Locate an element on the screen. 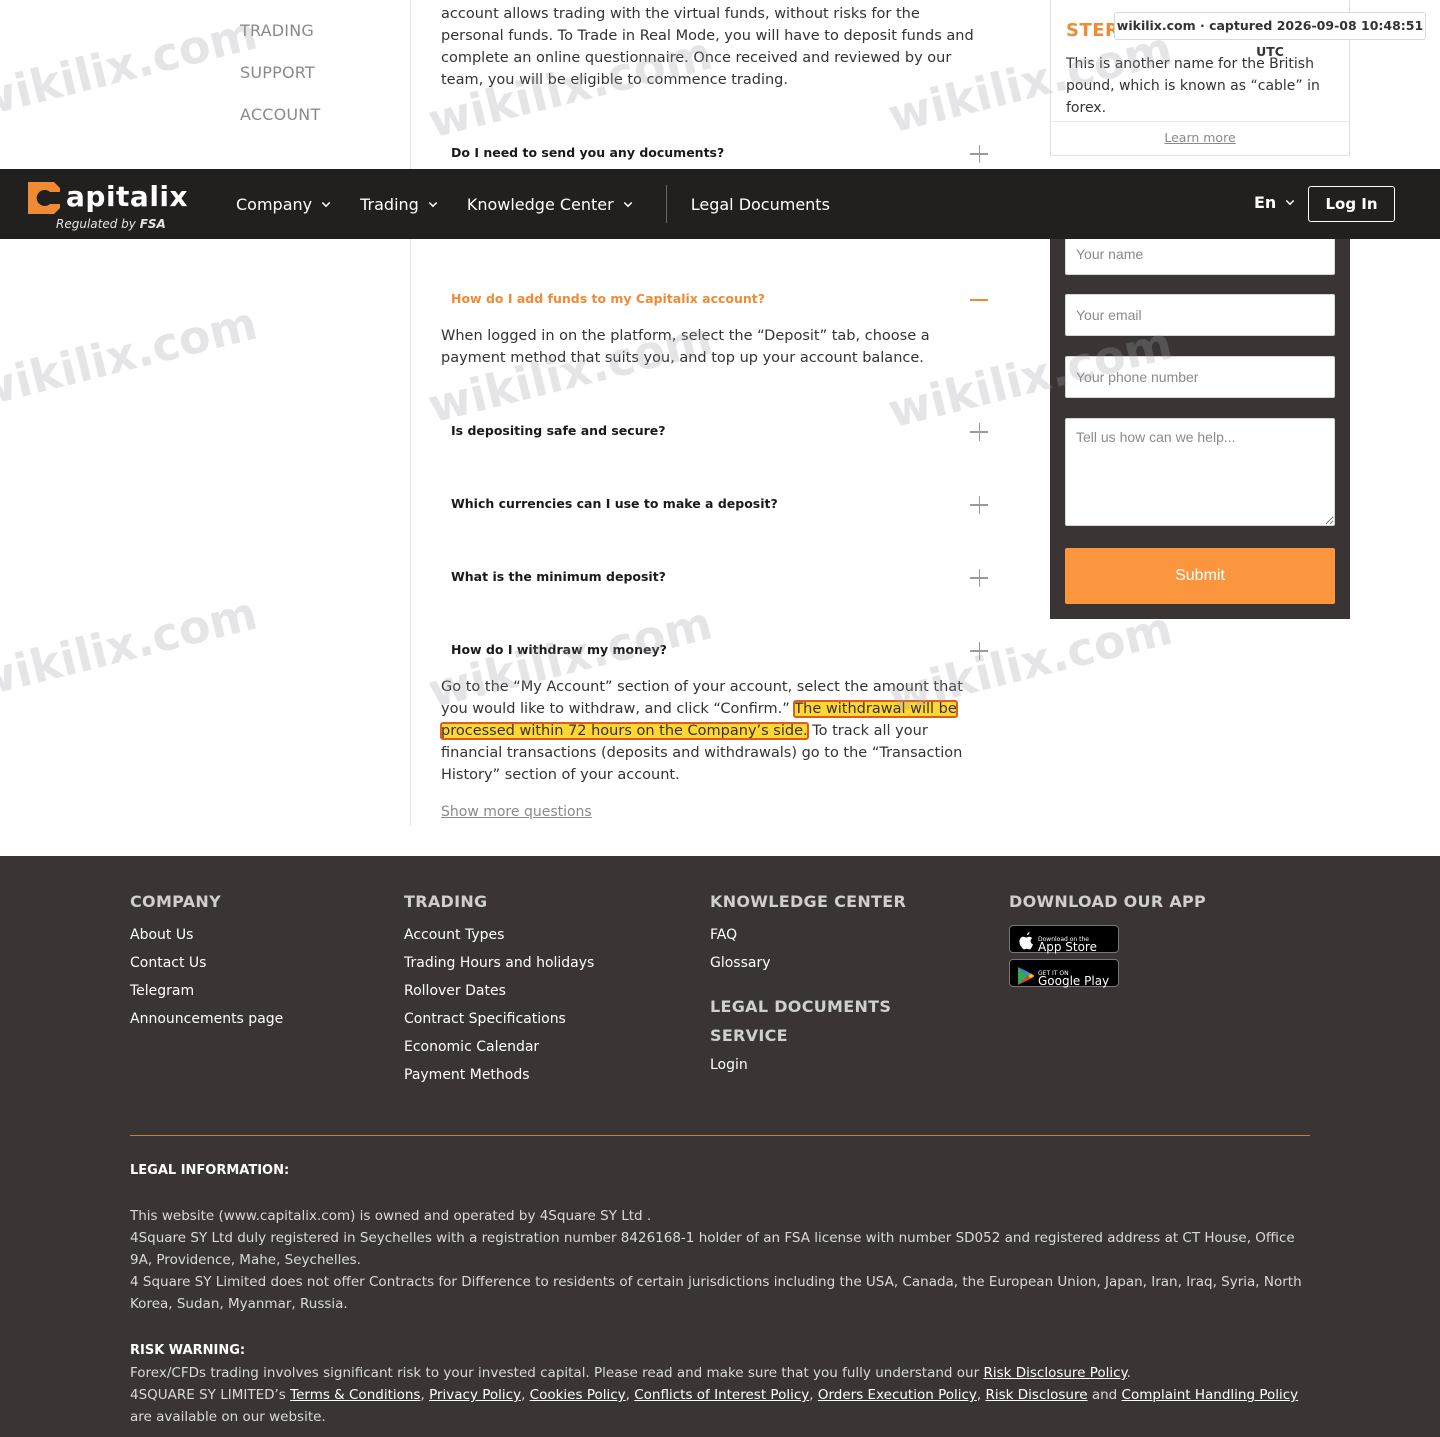 This screenshot has width=1440, height=1437. nav-company: Company is located at coordinates (283, 204).